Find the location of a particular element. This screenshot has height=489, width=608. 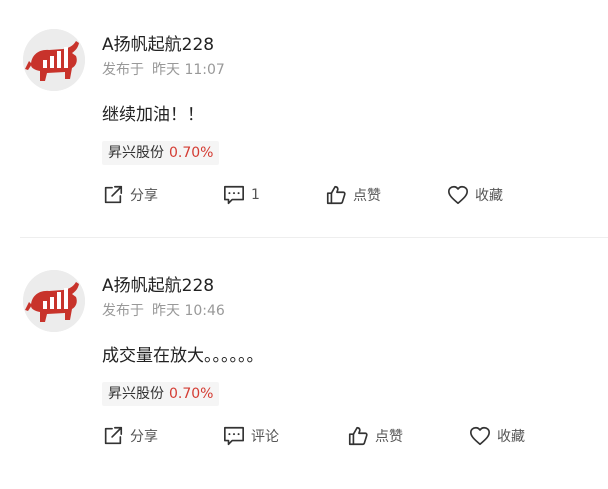

post-time: 发布于 昨天 11:07 is located at coordinates (163, 69).